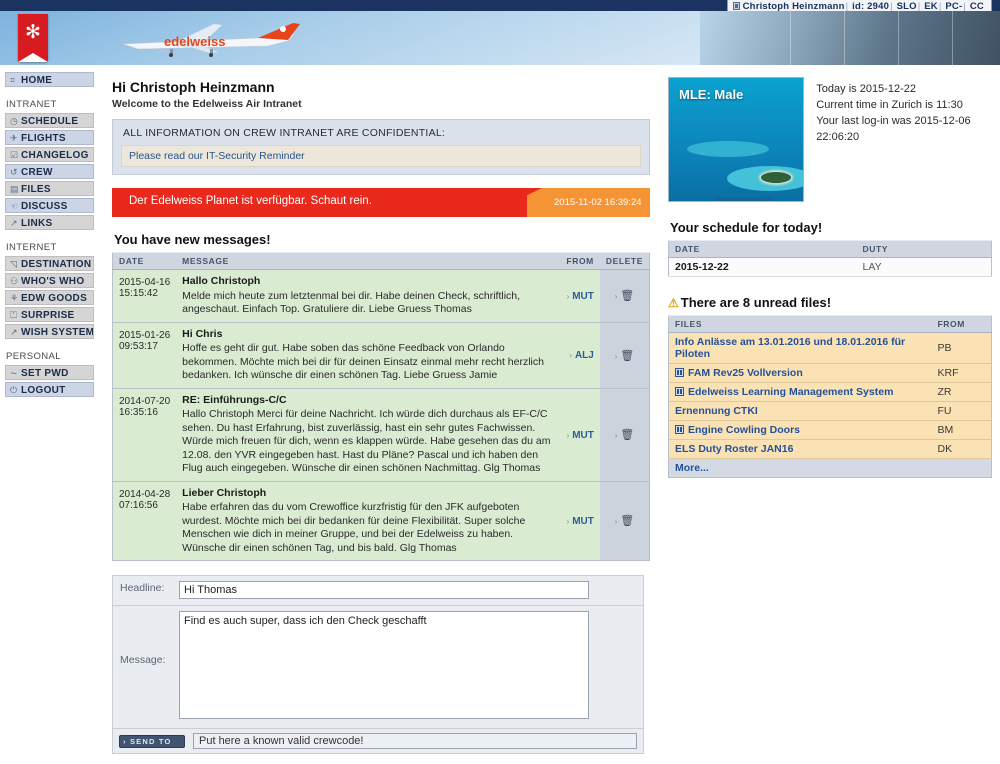  I want to click on sidebar-item-label-whos-who: WHO'S WHO, so click(53, 281).